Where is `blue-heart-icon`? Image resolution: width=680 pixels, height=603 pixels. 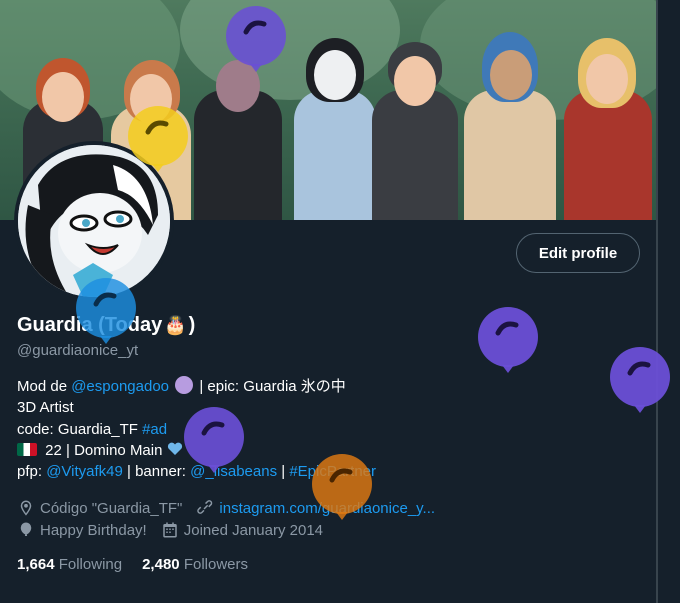 blue-heart-icon is located at coordinates (174, 448).